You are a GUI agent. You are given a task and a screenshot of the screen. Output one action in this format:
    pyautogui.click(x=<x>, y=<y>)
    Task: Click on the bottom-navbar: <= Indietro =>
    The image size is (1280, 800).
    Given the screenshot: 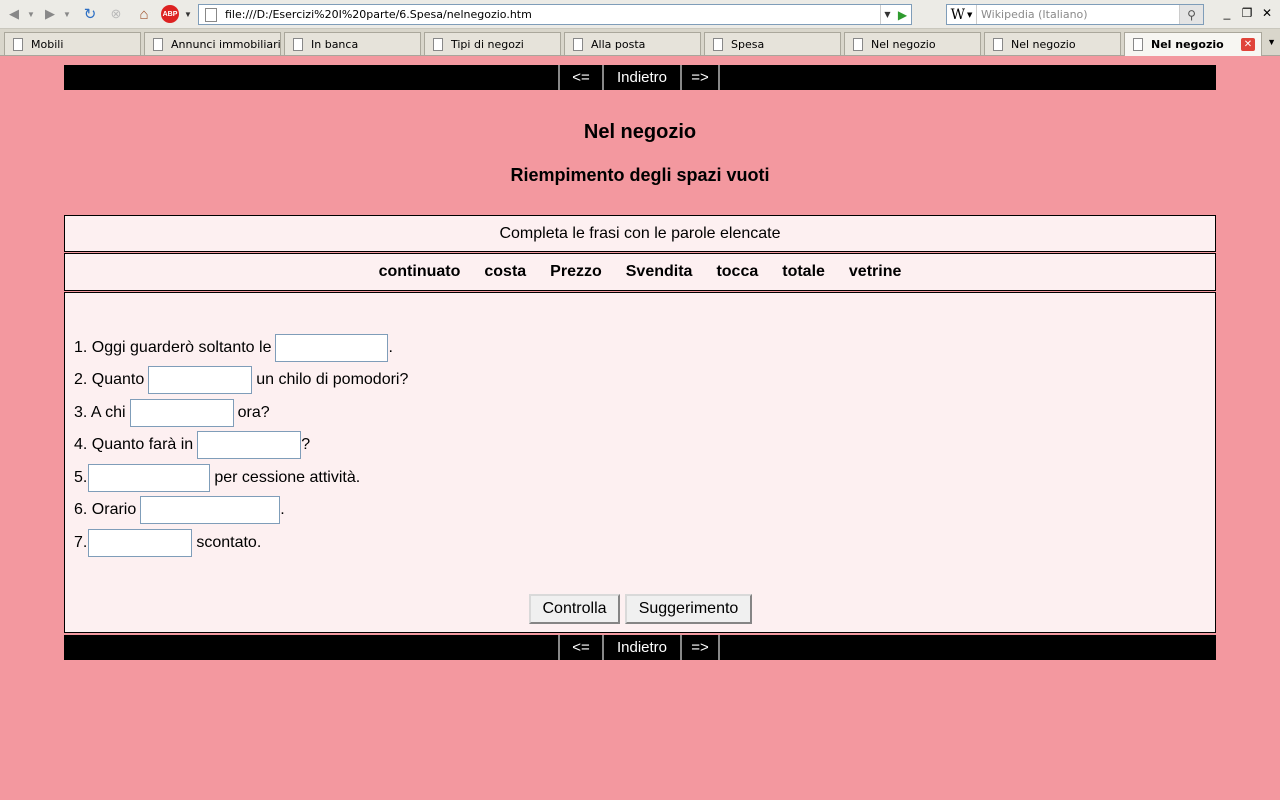 What is the action you would take?
    pyautogui.click(x=640, y=647)
    